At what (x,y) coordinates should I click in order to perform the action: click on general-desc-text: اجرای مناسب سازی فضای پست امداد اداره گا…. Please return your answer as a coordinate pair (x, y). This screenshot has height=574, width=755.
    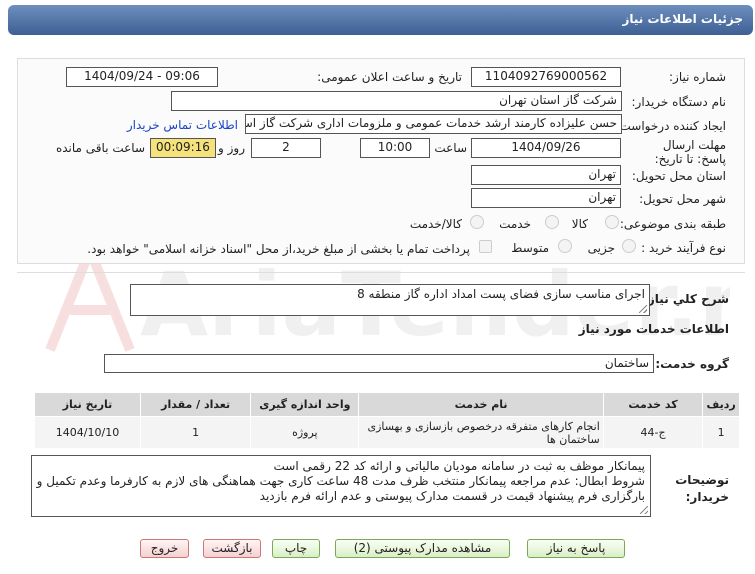
    Looking at the image, I should click on (501, 294).